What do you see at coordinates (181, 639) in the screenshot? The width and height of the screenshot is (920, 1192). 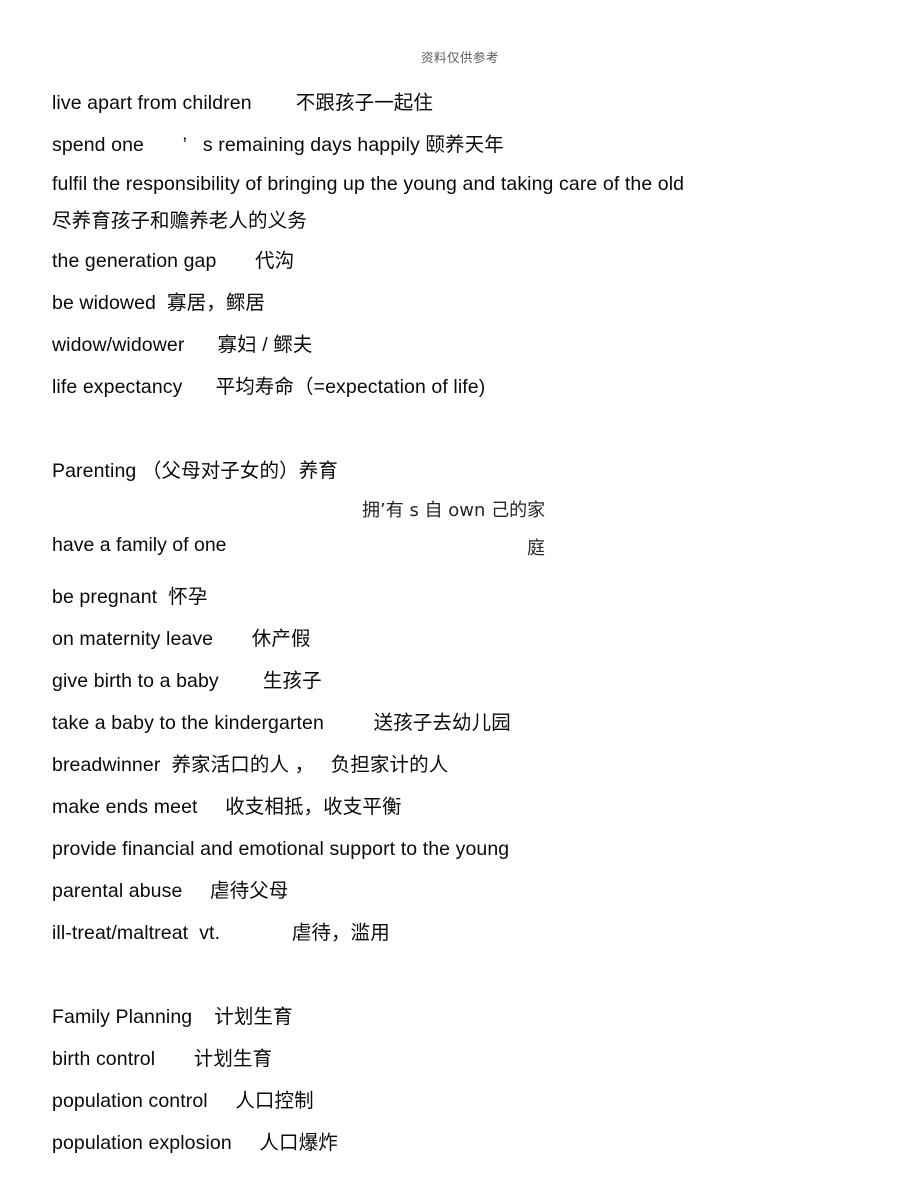 I see `vocab-line-maternity-leave: on maternity leave 休产假` at bounding box center [181, 639].